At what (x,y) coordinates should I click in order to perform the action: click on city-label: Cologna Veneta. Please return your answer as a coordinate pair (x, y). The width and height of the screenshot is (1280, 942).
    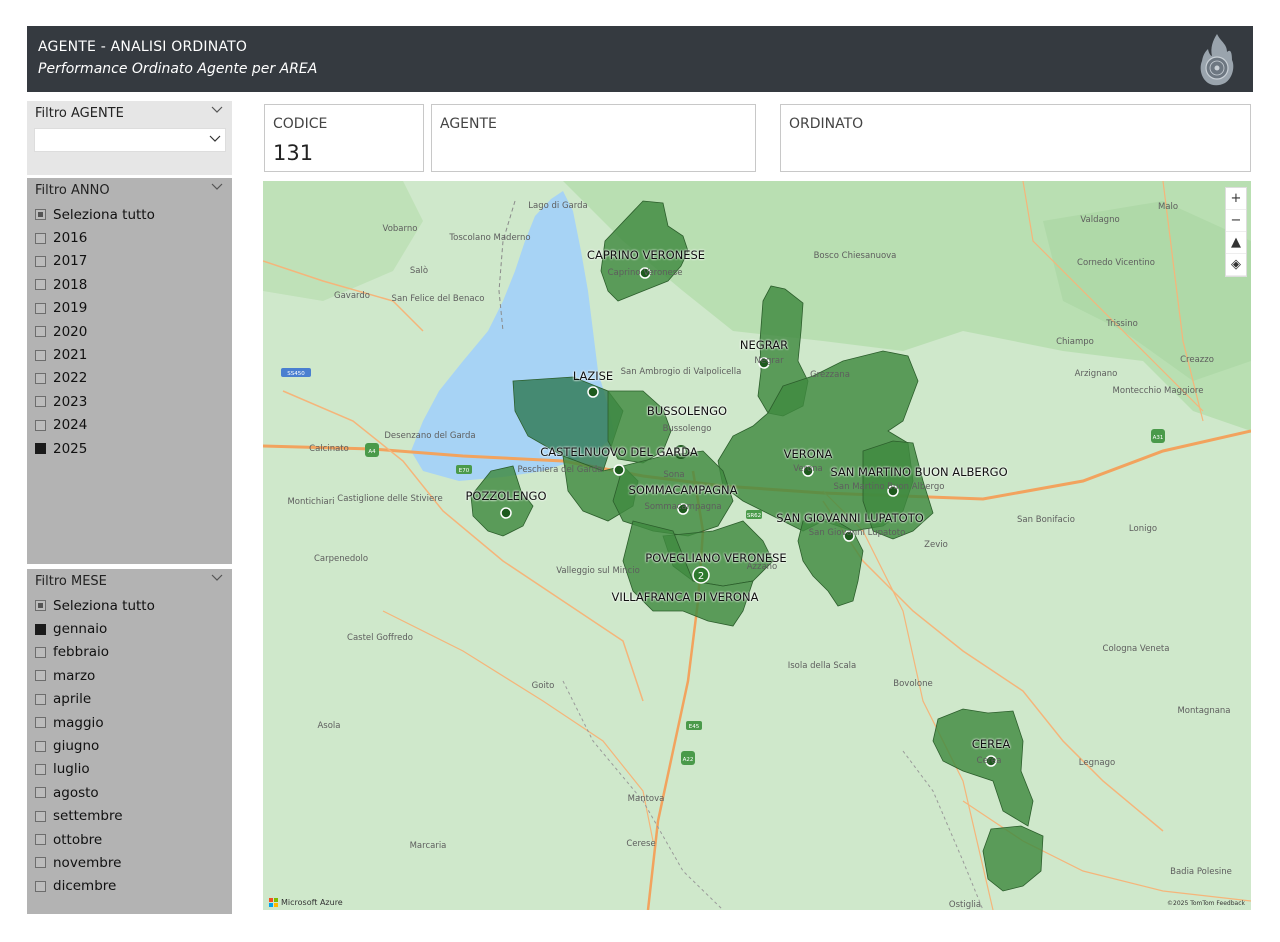
    Looking at the image, I should click on (1136, 649).